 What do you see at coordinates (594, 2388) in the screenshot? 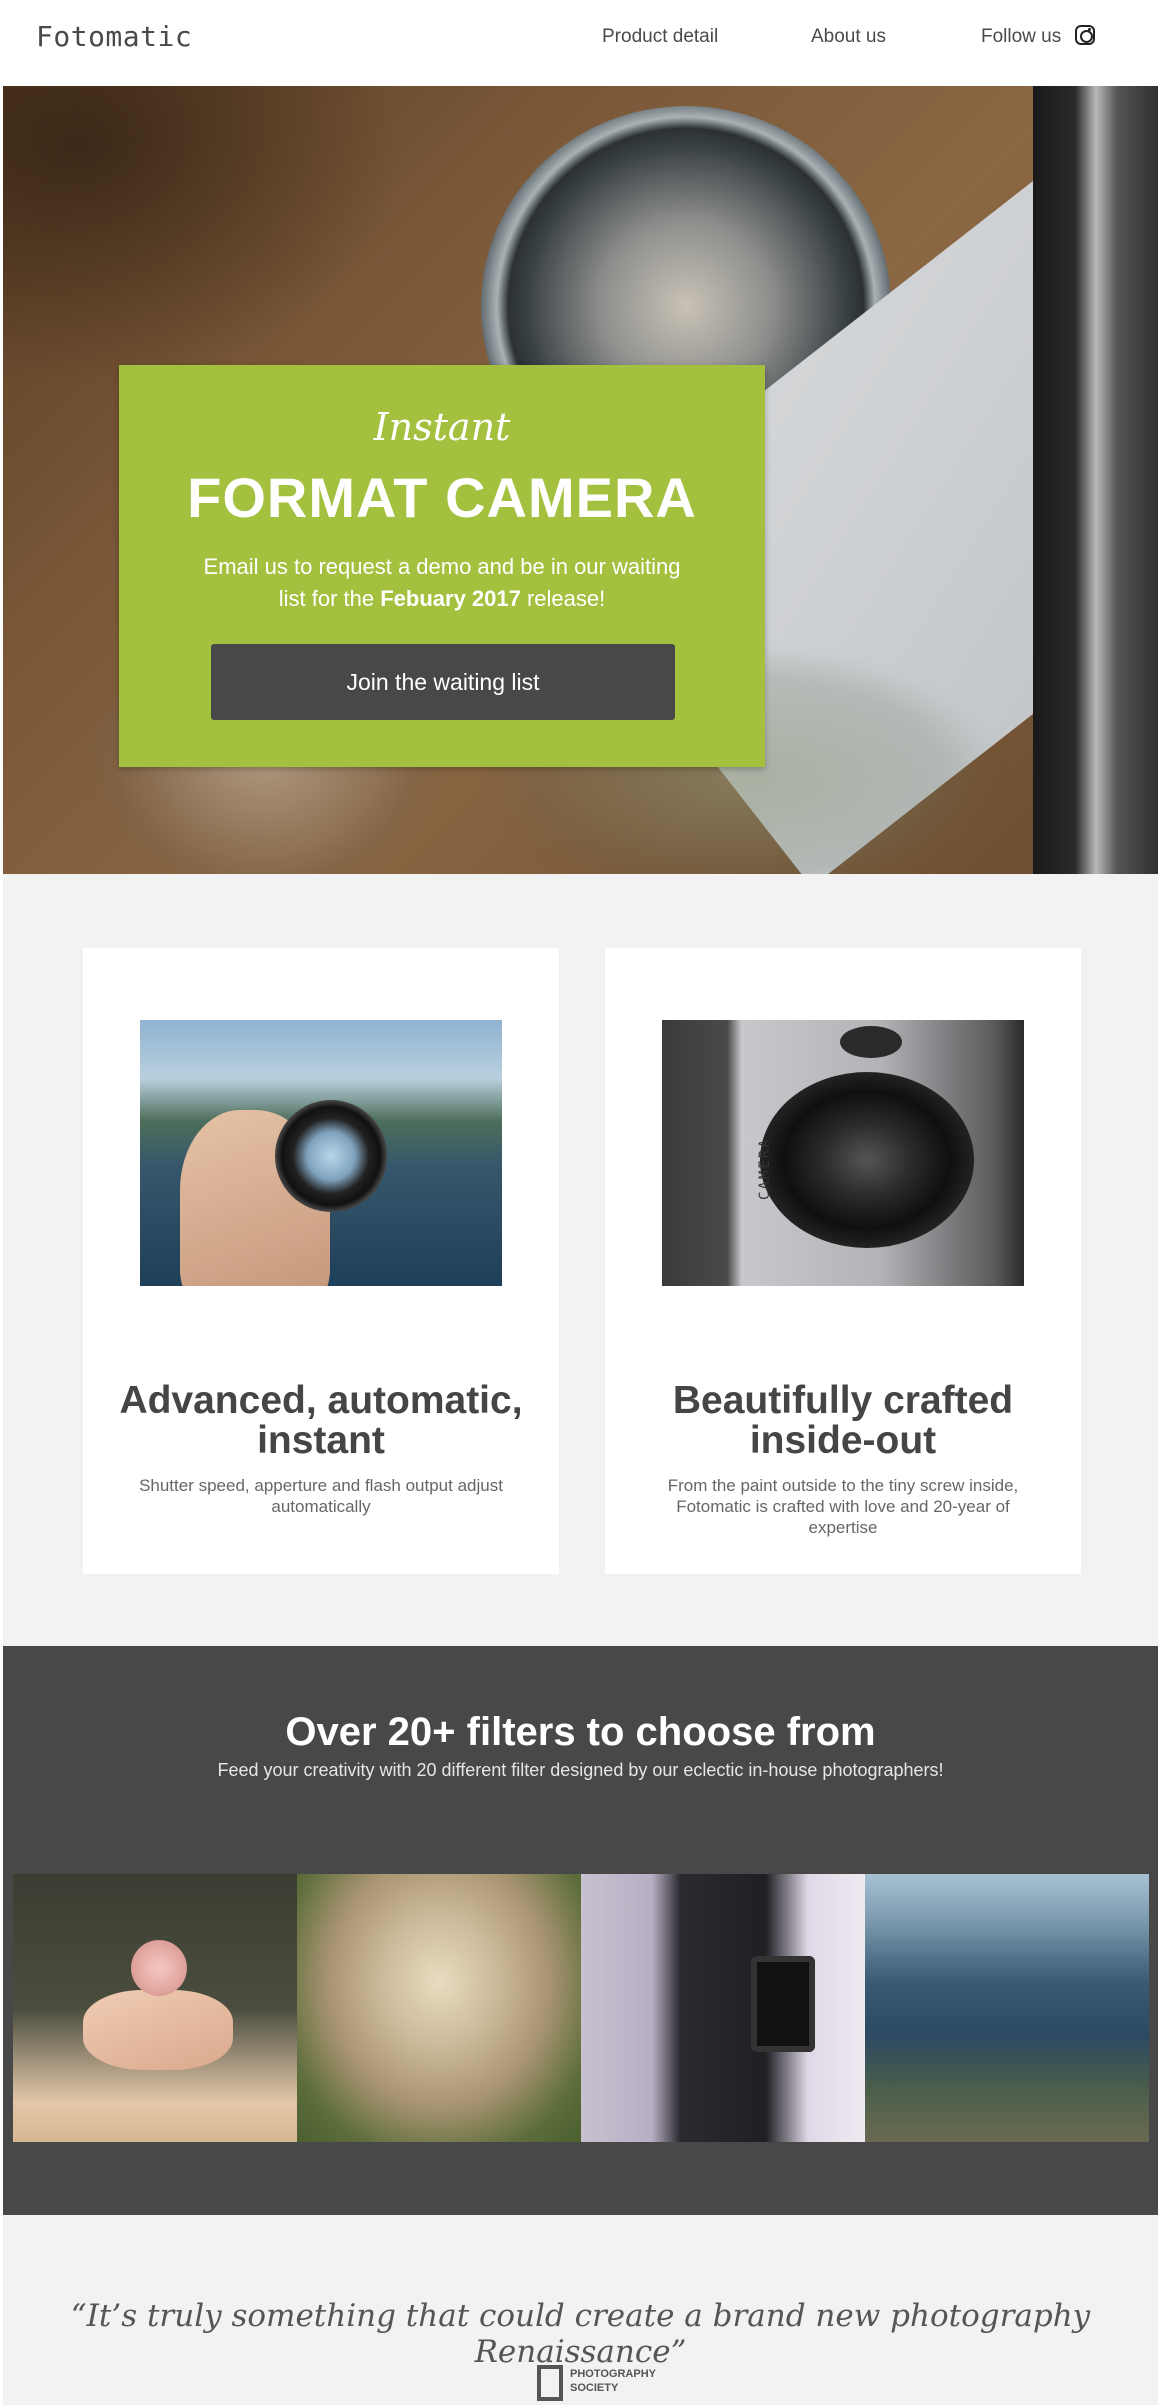
I see `society-name-line2: SOCIETY` at bounding box center [594, 2388].